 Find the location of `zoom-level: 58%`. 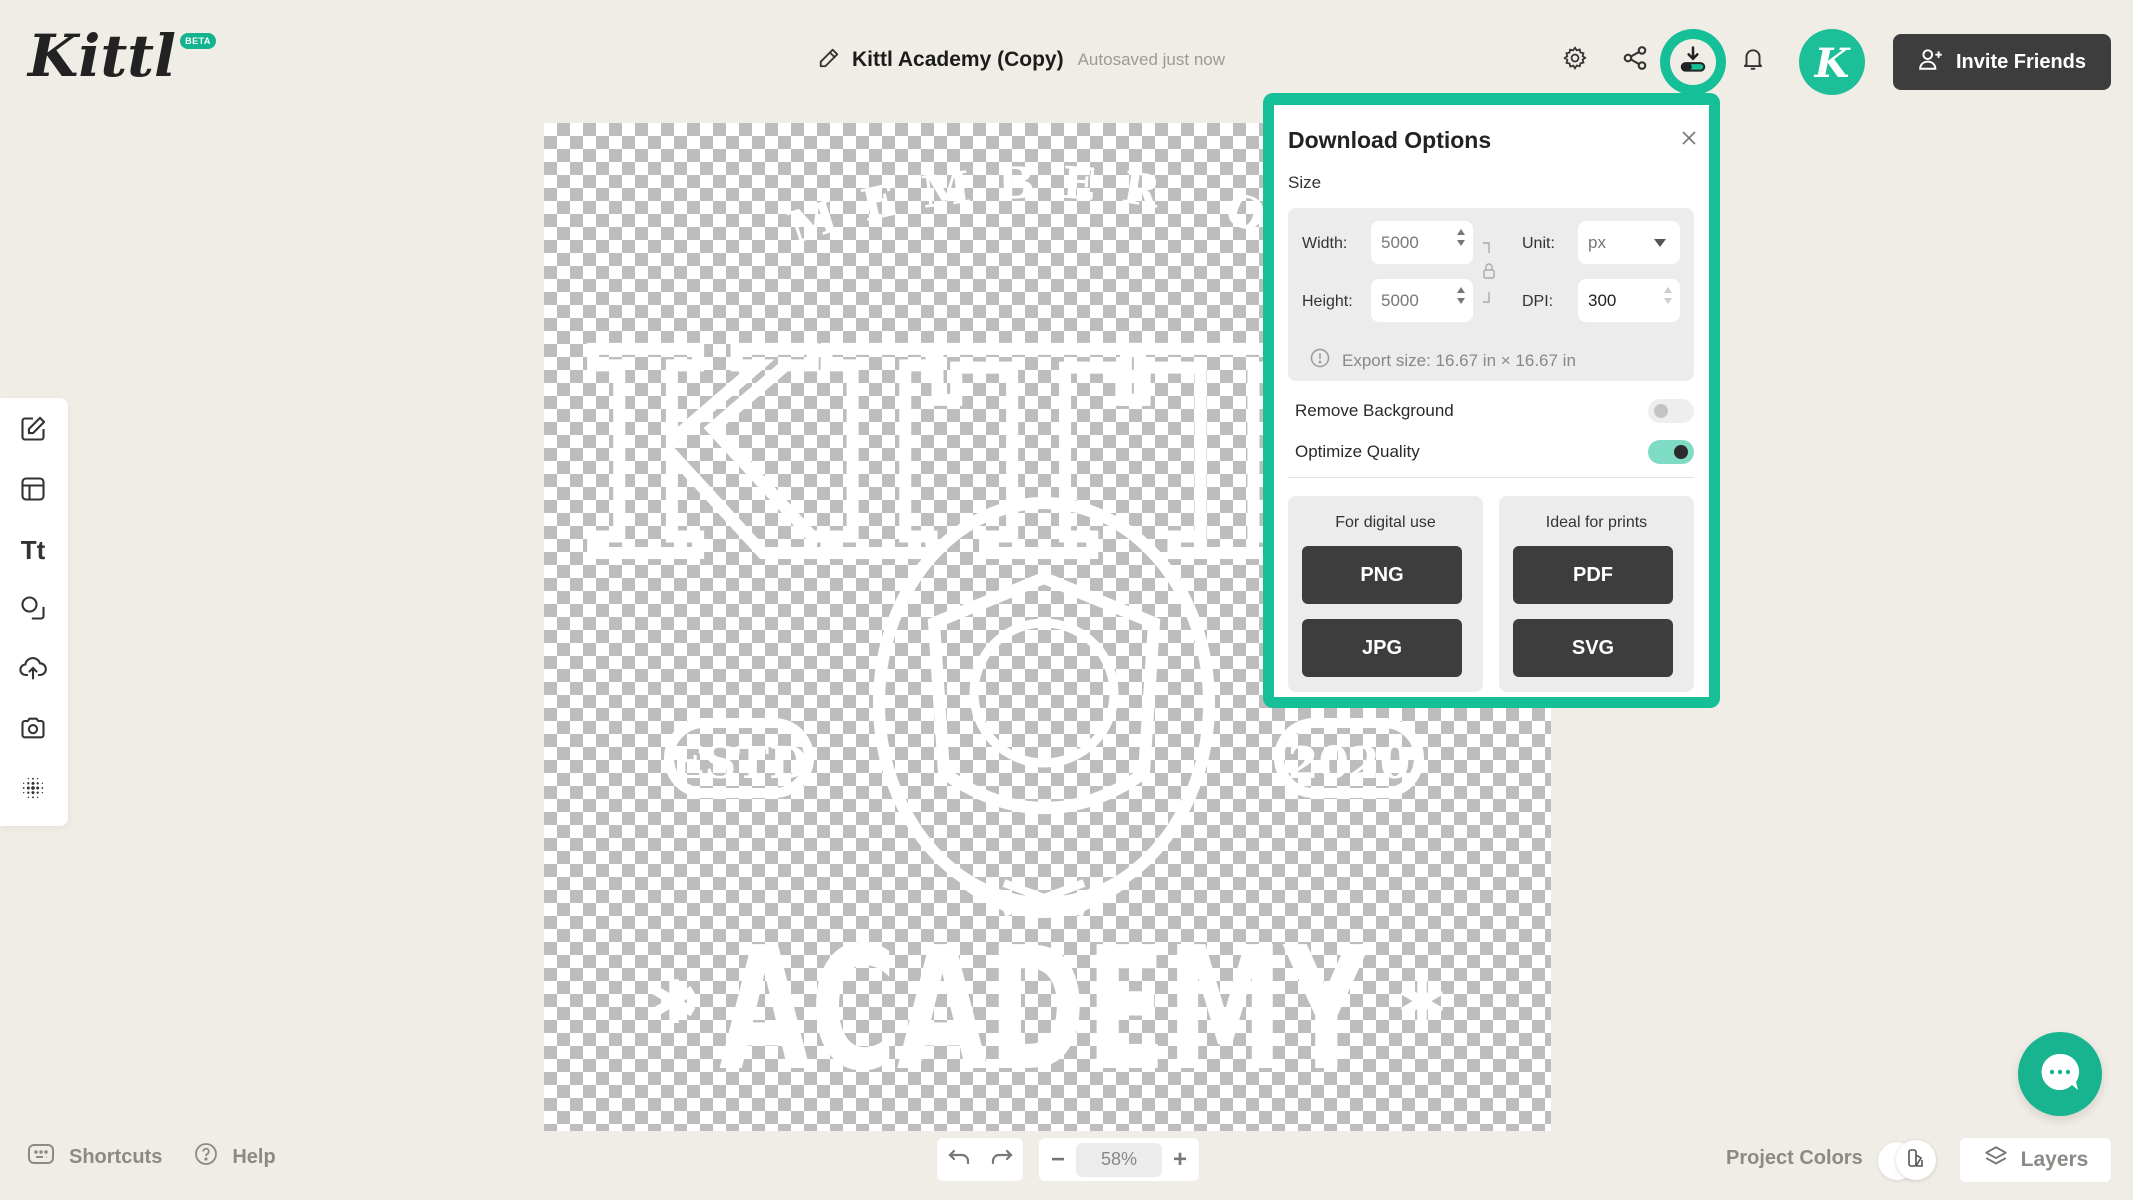

zoom-level: 58% is located at coordinates (1119, 1159).